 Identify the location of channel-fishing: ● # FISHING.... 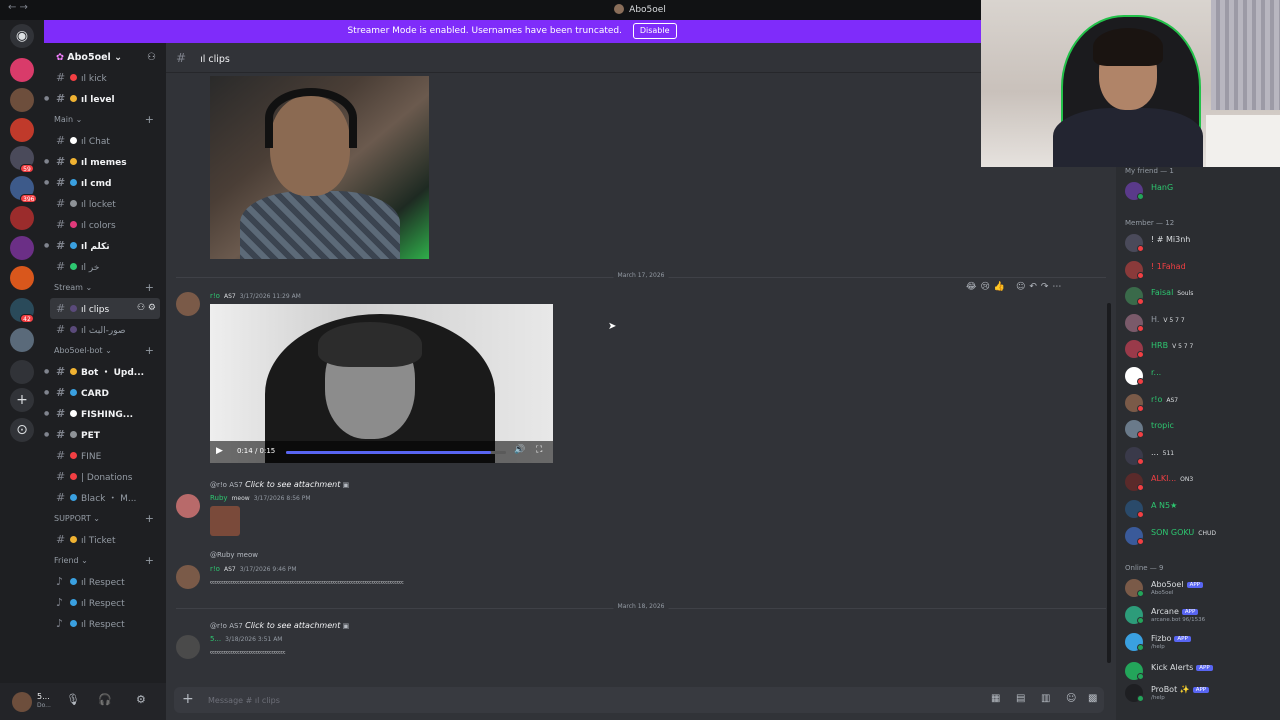
(105, 413).